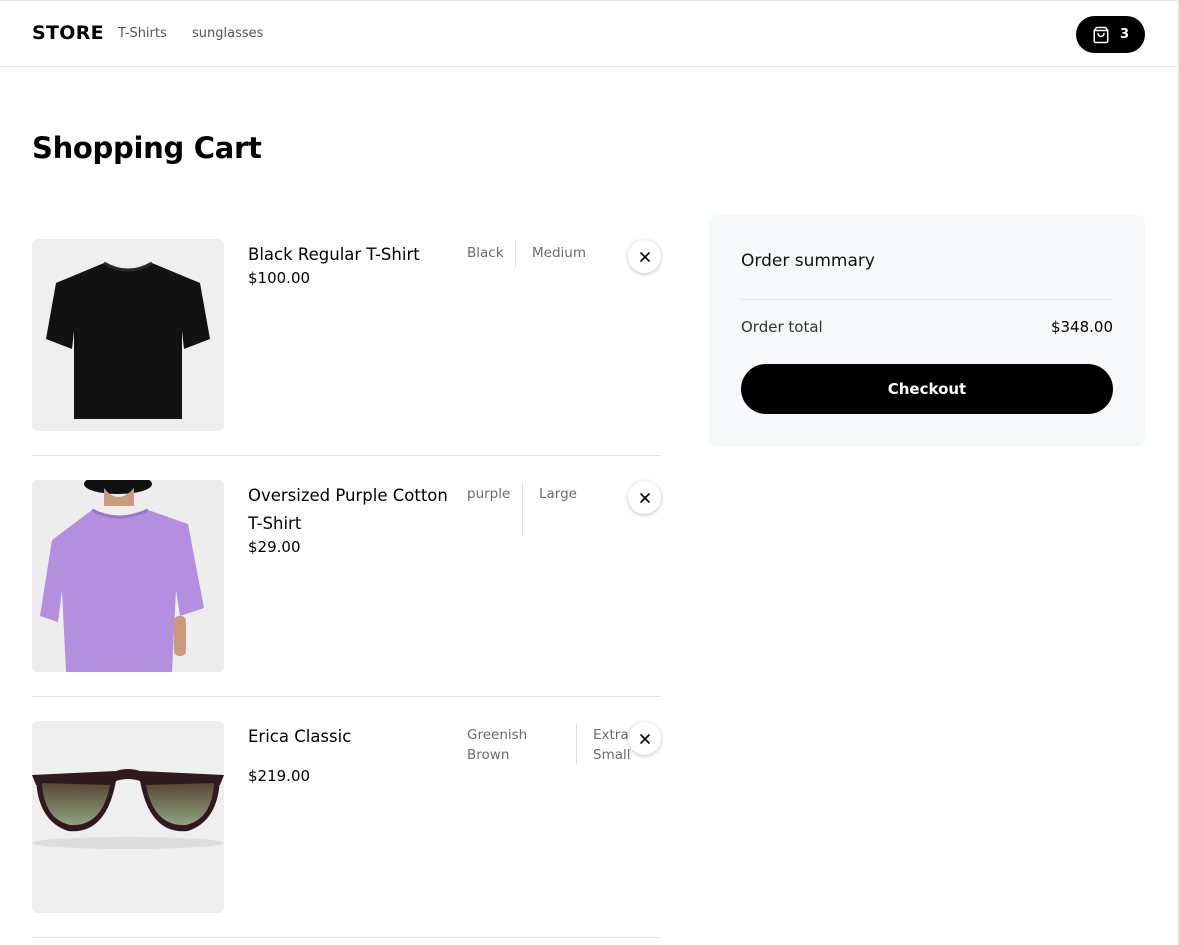 Image resolution: width=1179 pixels, height=945 pixels. Describe the element at coordinates (279, 776) in the screenshot. I see `product-price: $219.00` at that location.